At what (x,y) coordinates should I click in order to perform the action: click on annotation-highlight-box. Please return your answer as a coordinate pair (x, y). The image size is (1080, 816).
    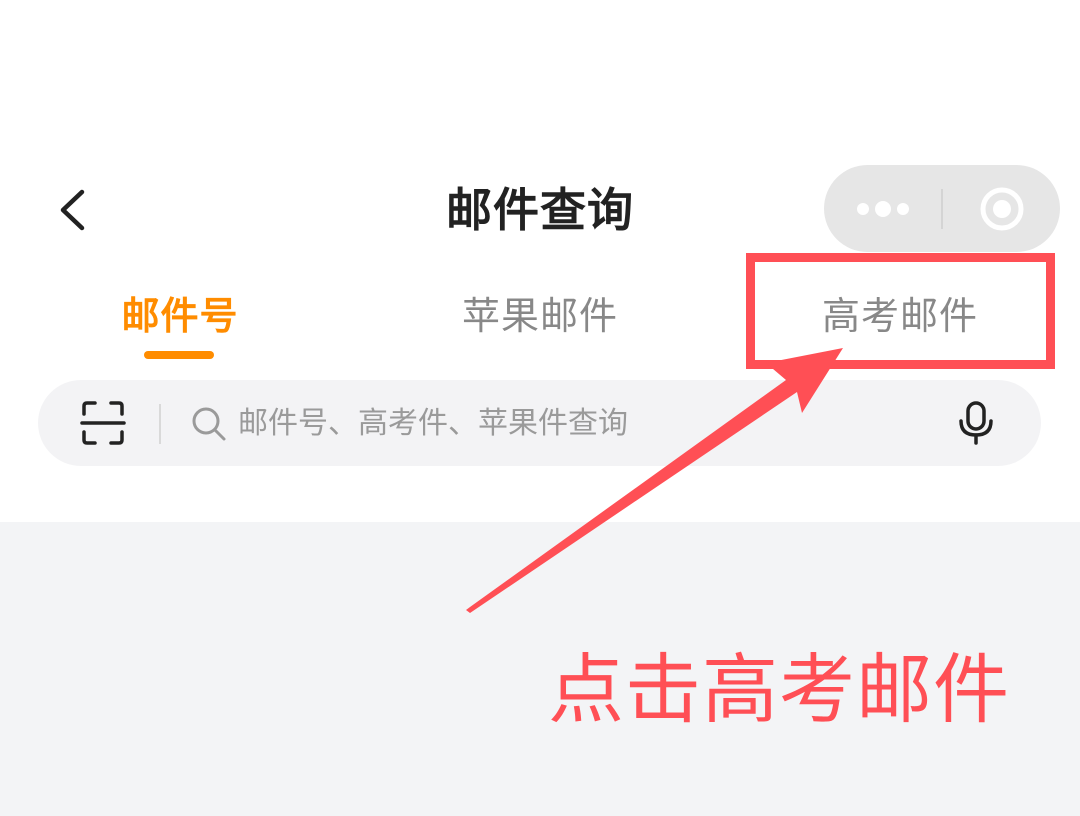
    Looking at the image, I should click on (900, 311).